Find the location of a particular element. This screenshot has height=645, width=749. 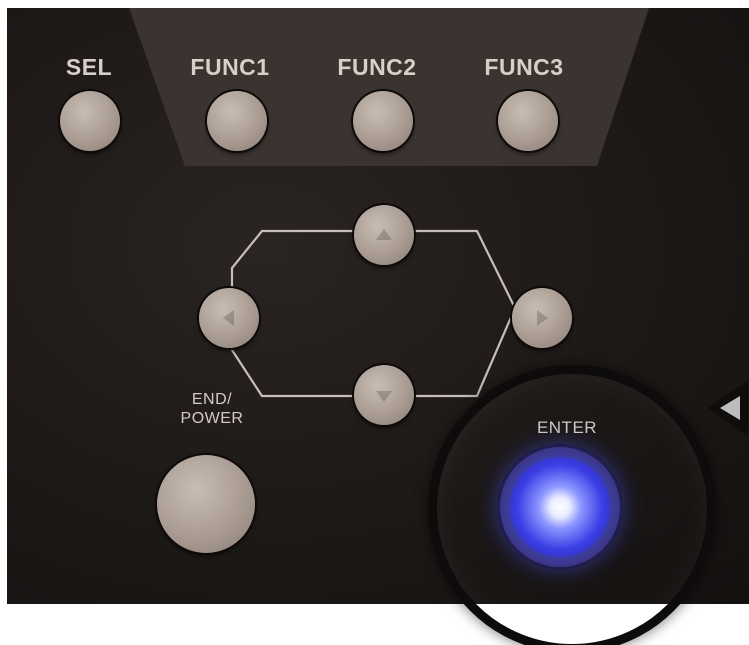

func2-label: FUNC2 is located at coordinates (377, 67).